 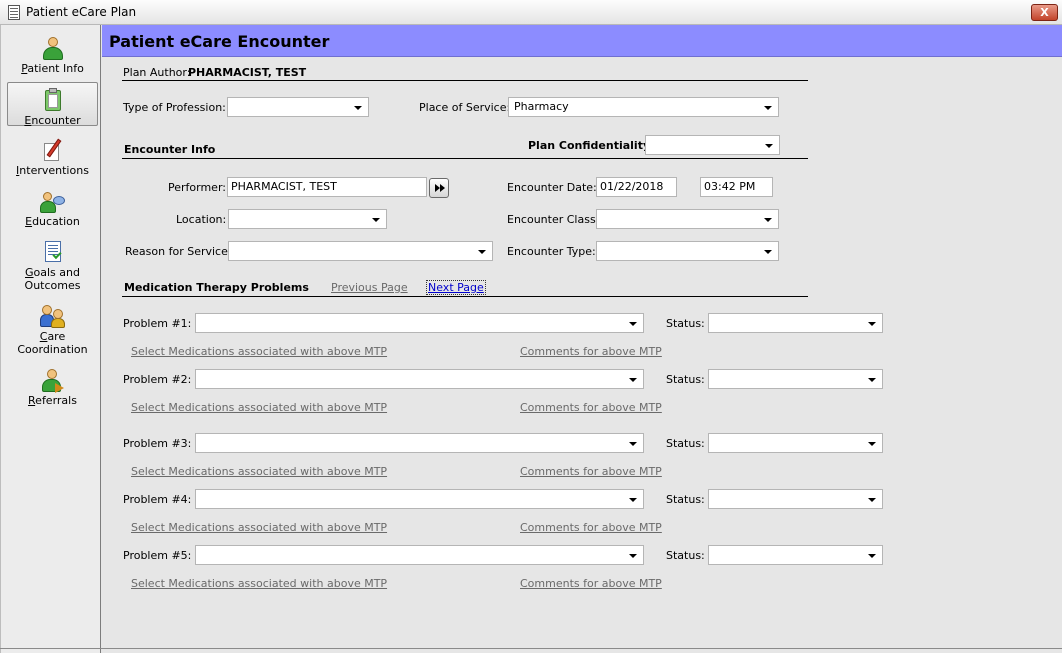 I want to click on performer-lookup-button, so click(x=439, y=188).